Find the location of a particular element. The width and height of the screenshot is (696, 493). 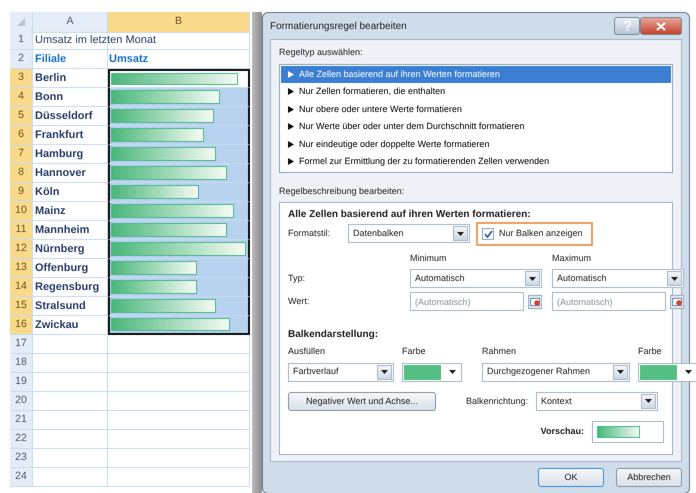

list-item: Nur eindeutige oder doppelte Werte formatieren is located at coordinates (476, 144).